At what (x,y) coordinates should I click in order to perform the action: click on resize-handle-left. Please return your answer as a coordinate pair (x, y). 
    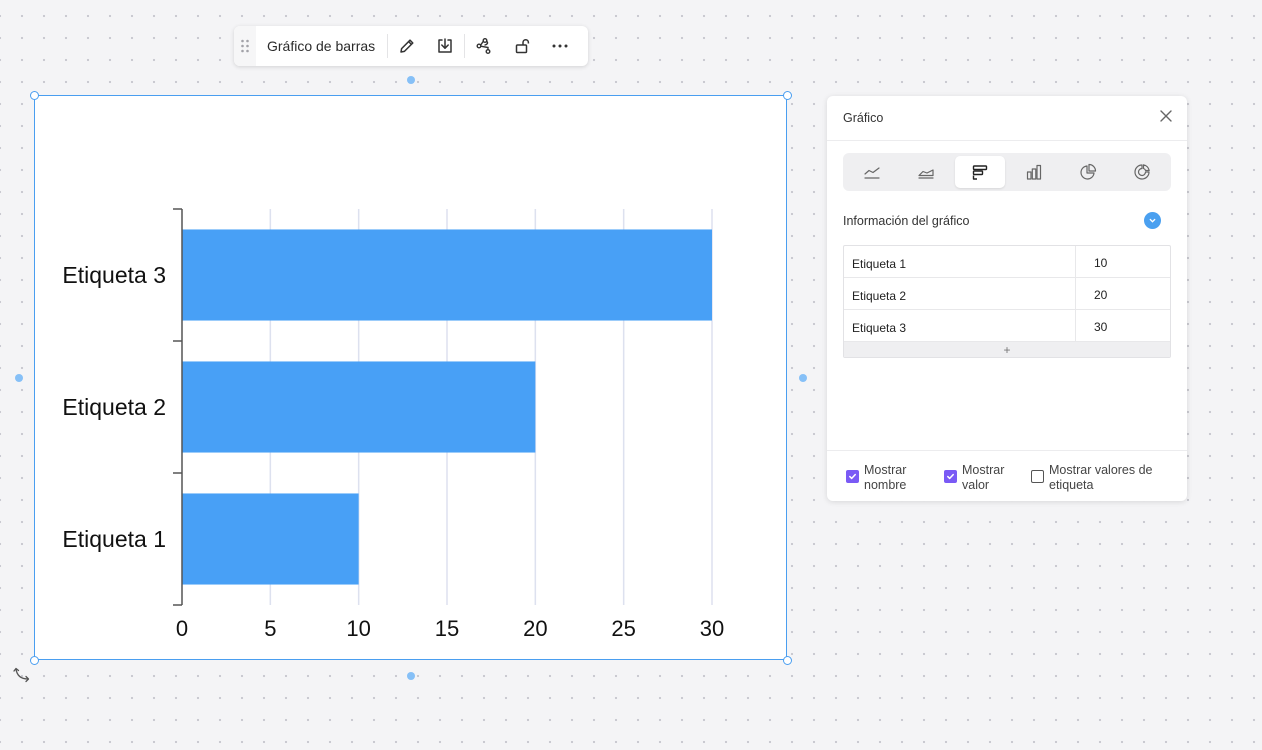
    Looking at the image, I should click on (19, 378).